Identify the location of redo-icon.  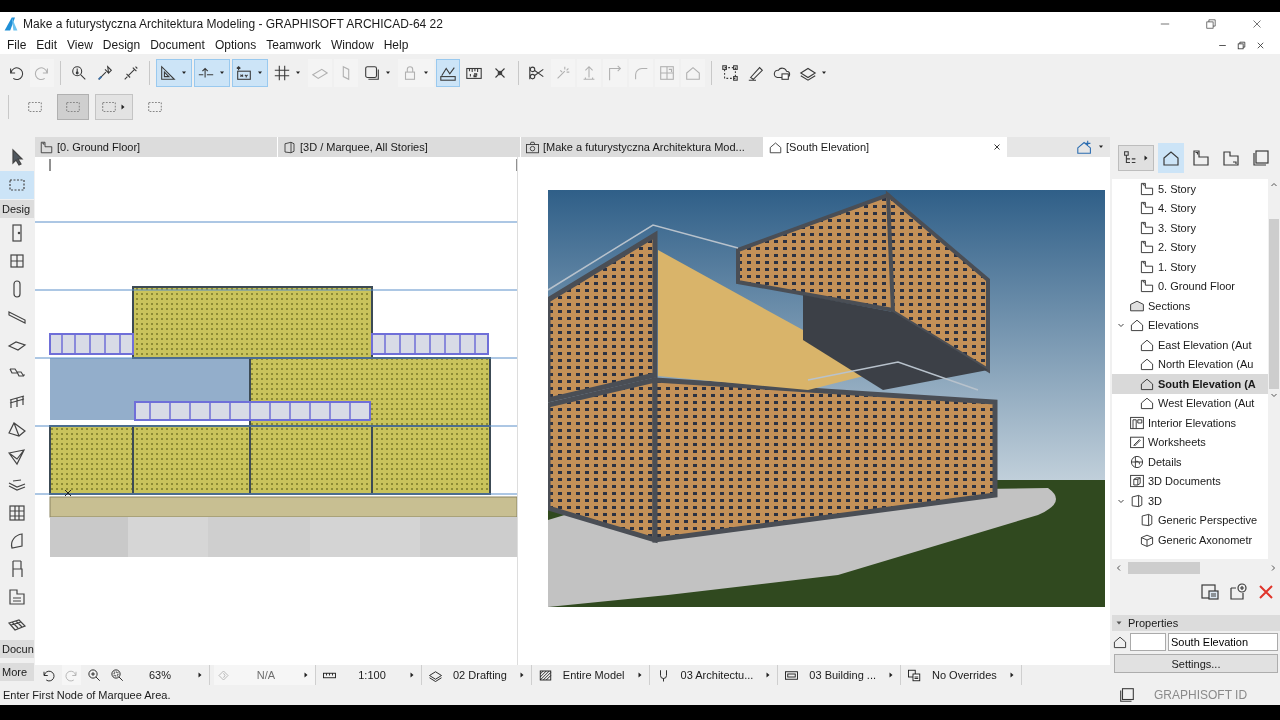
(42, 73).